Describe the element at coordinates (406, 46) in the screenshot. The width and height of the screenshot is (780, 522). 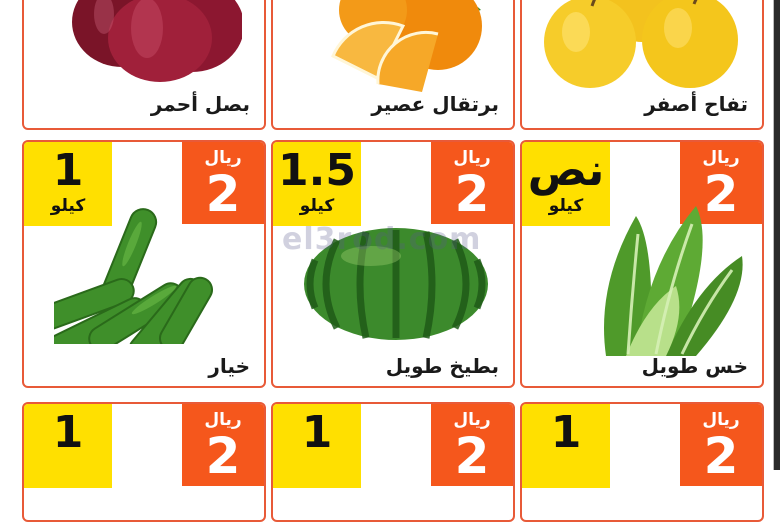
I see `orange-icon` at that location.